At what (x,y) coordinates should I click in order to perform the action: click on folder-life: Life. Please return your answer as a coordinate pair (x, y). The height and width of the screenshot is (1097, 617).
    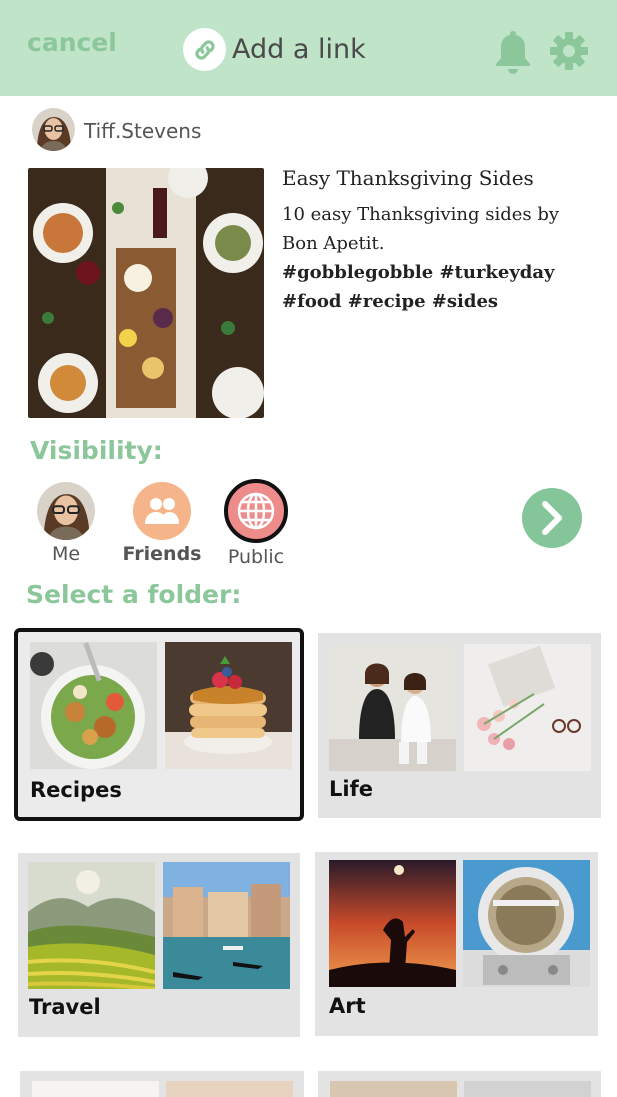
    Looking at the image, I should click on (459, 725).